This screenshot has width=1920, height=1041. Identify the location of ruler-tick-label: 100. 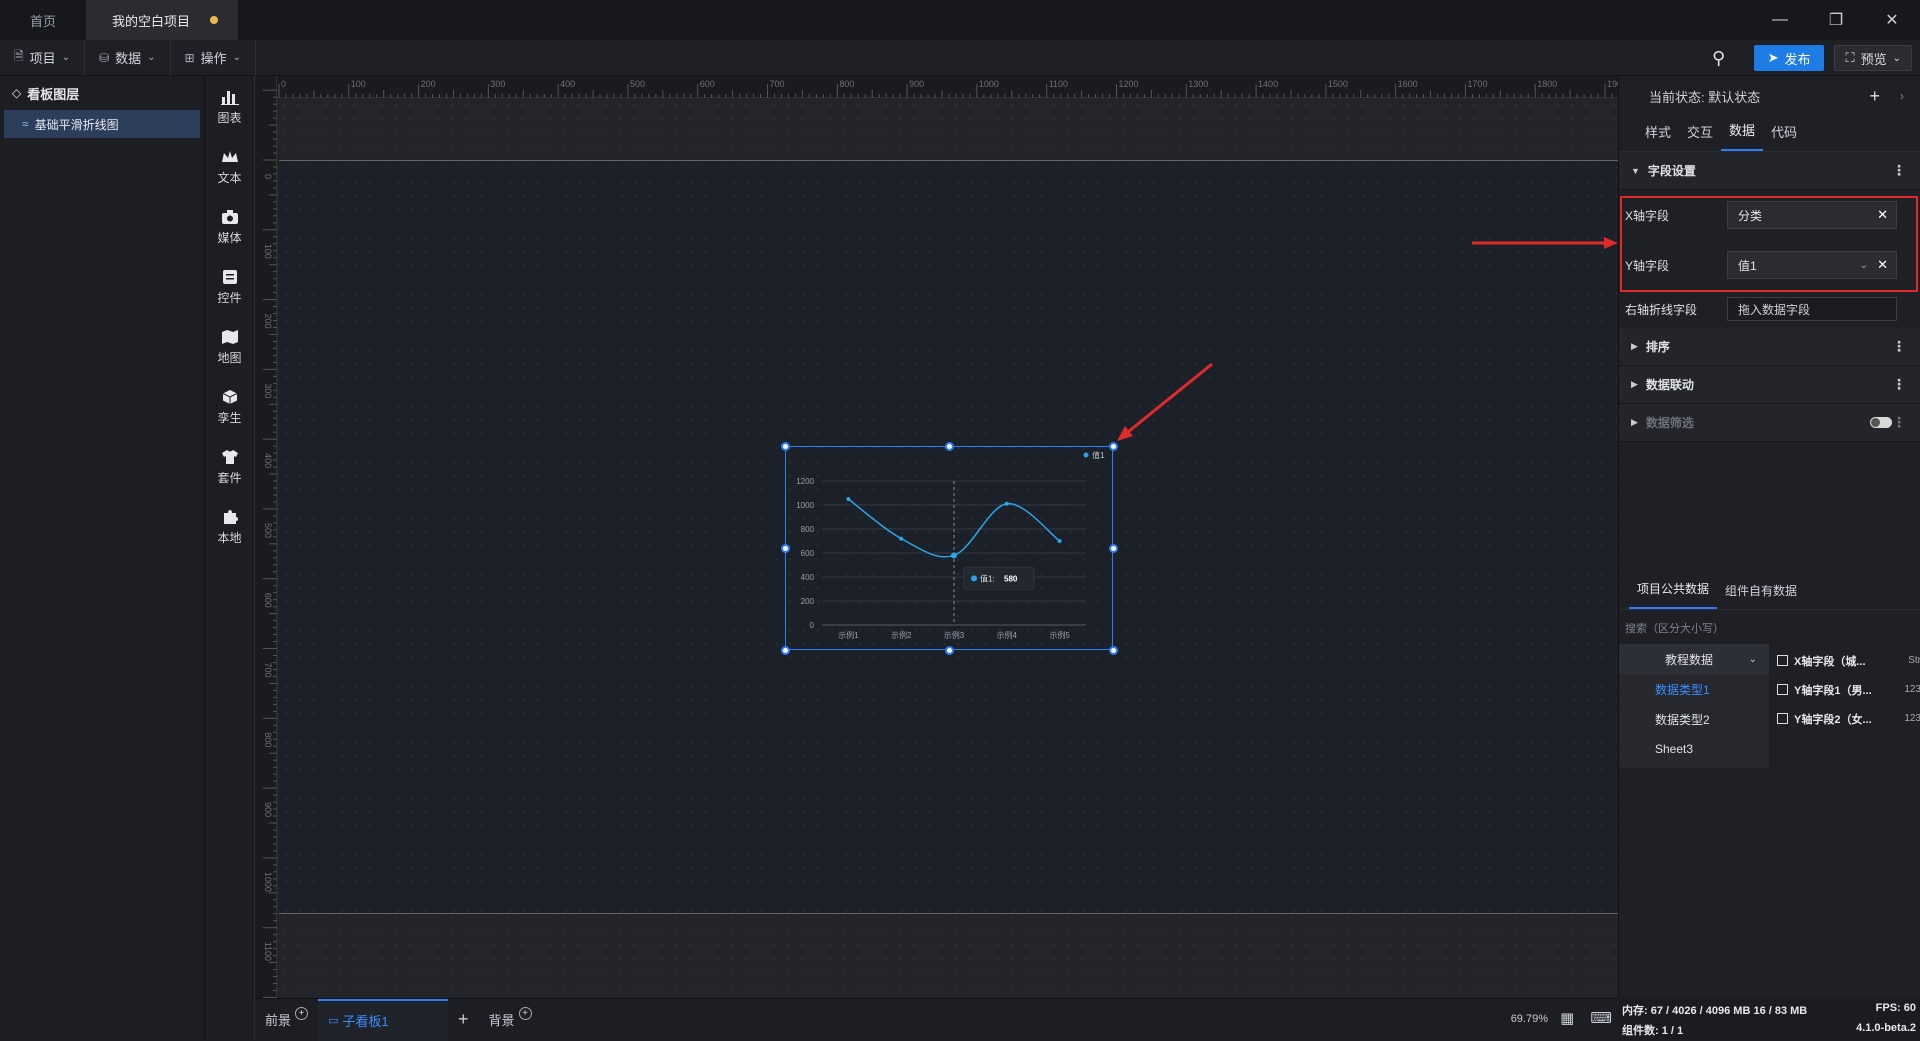
(358, 84).